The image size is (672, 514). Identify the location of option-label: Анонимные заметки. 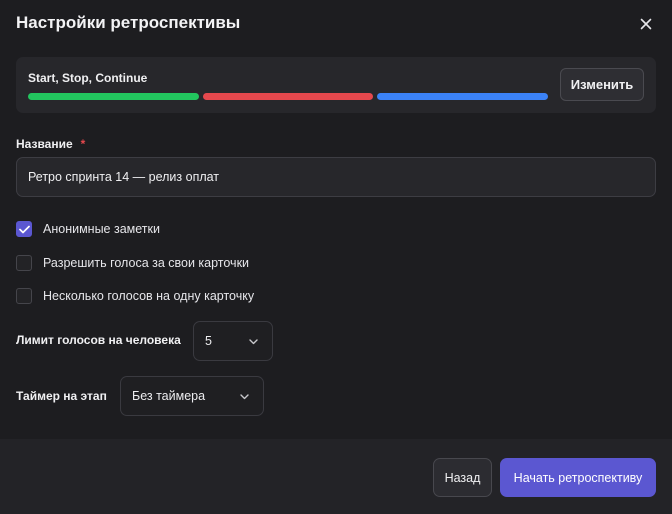
(101, 229).